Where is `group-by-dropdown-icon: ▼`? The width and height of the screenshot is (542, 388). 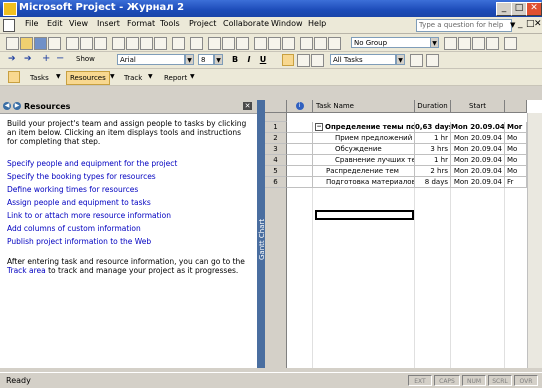
group-by-dropdown-icon: ▼ is located at coordinates (434, 42).